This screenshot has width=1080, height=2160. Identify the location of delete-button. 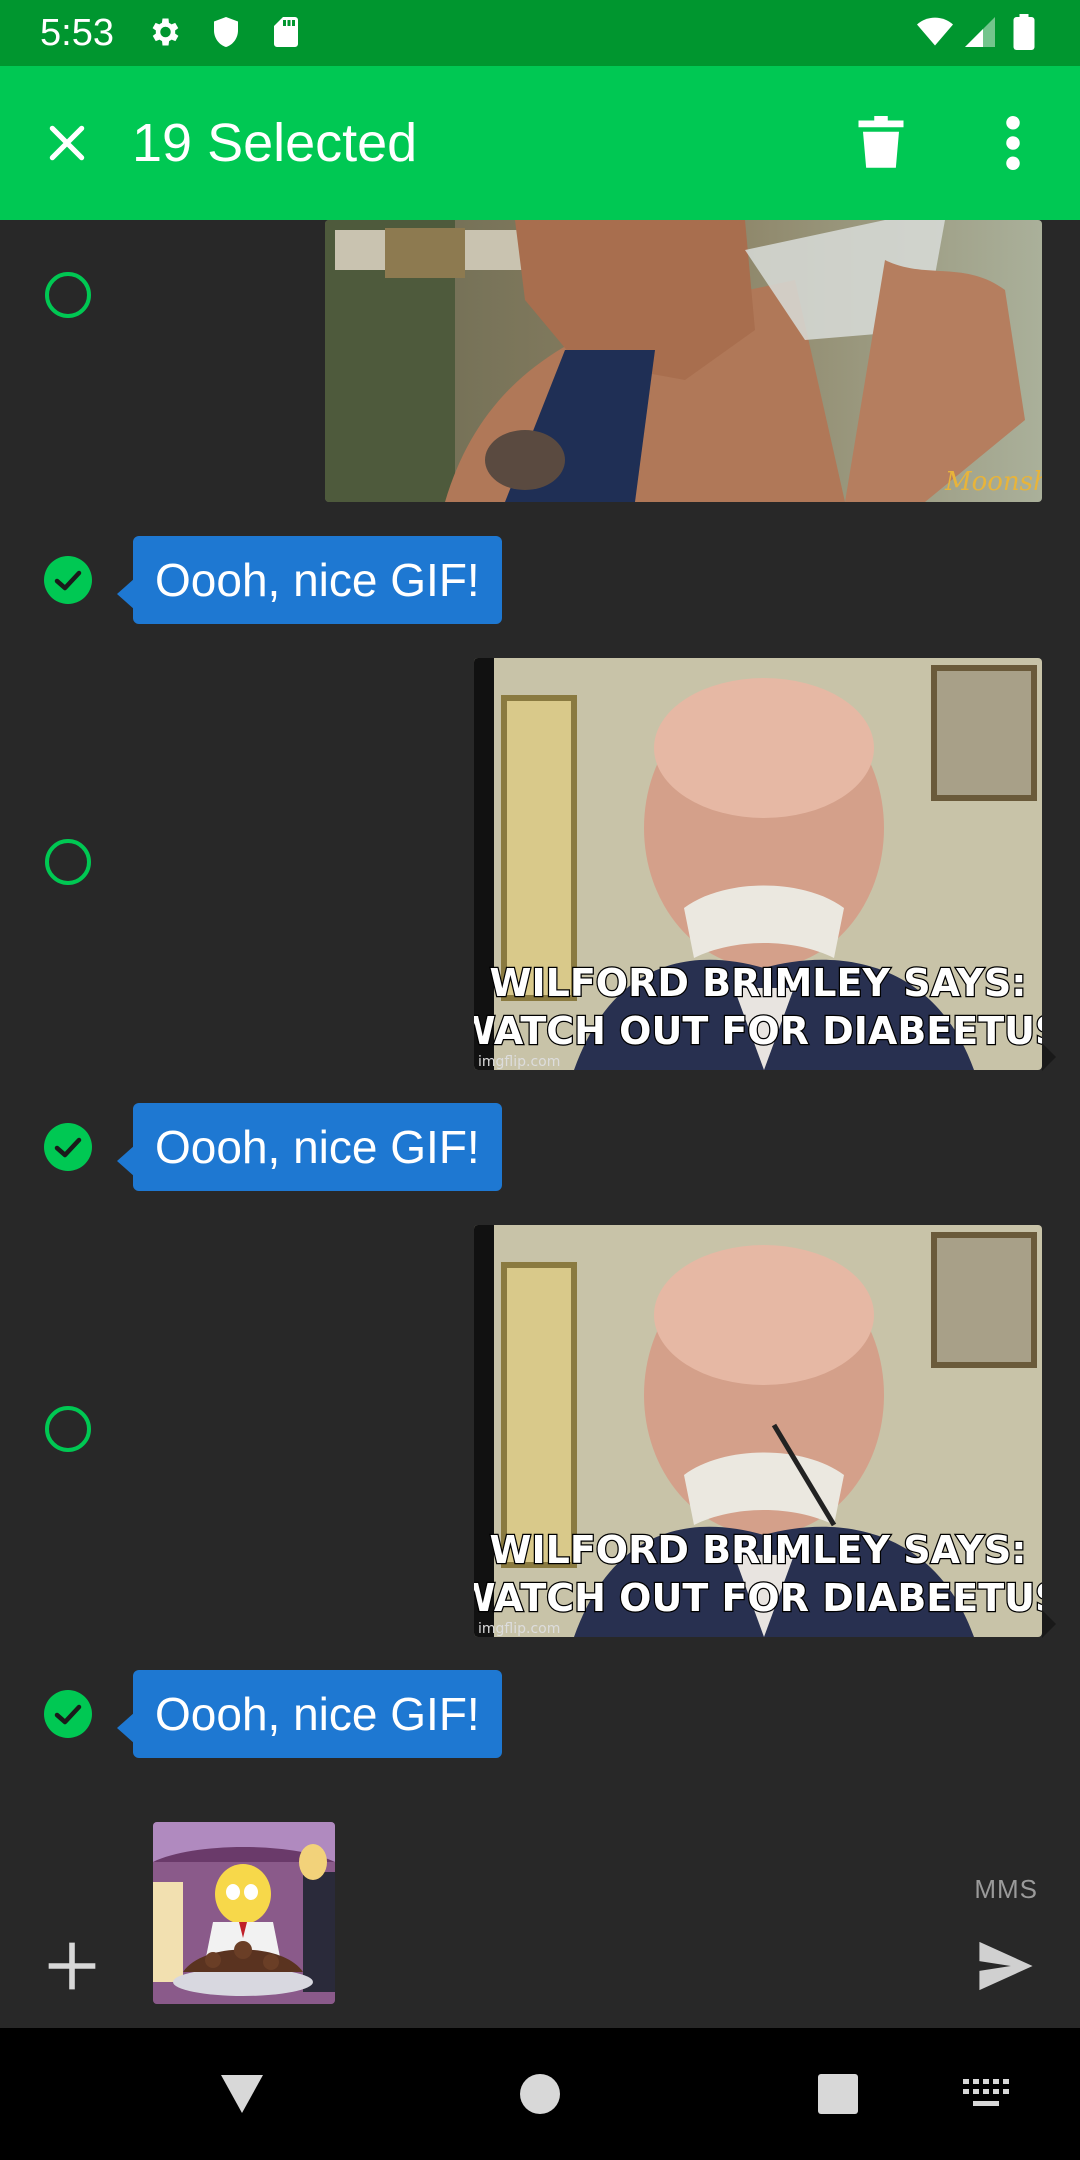
(881, 143).